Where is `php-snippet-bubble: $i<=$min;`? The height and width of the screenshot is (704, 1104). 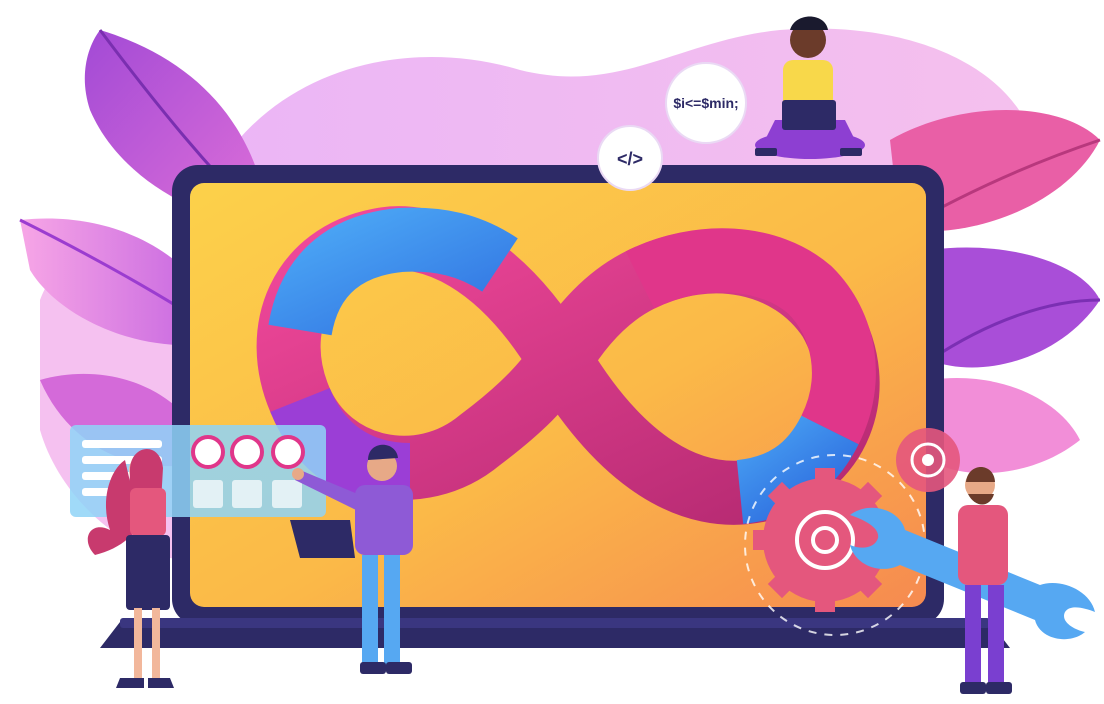
php-snippet-bubble: $i<=$min; is located at coordinates (706, 103).